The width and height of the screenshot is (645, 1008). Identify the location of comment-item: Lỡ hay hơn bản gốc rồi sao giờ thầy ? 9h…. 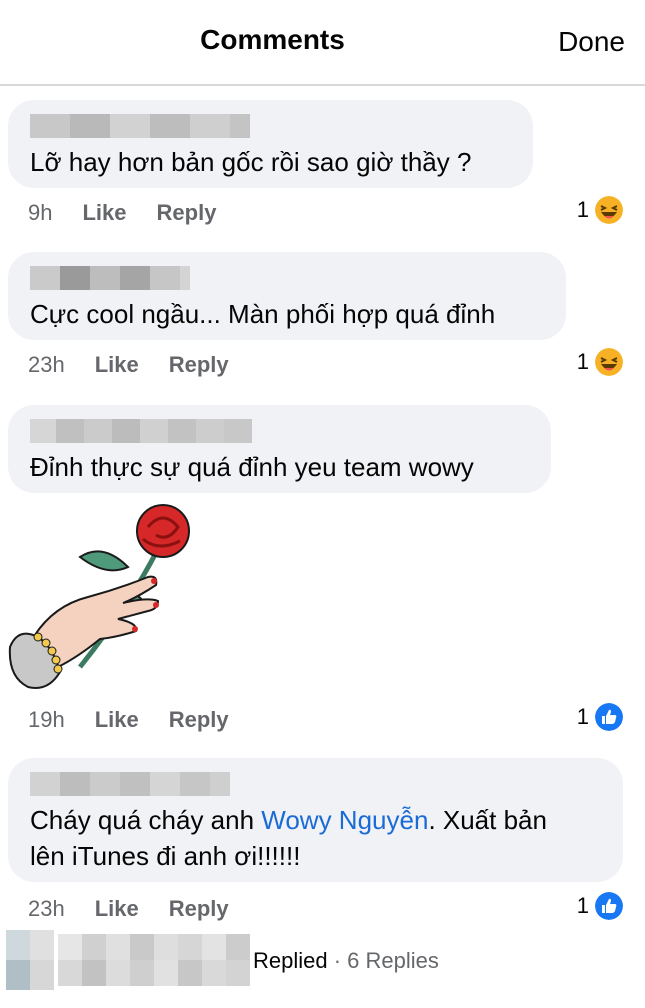
(322, 165).